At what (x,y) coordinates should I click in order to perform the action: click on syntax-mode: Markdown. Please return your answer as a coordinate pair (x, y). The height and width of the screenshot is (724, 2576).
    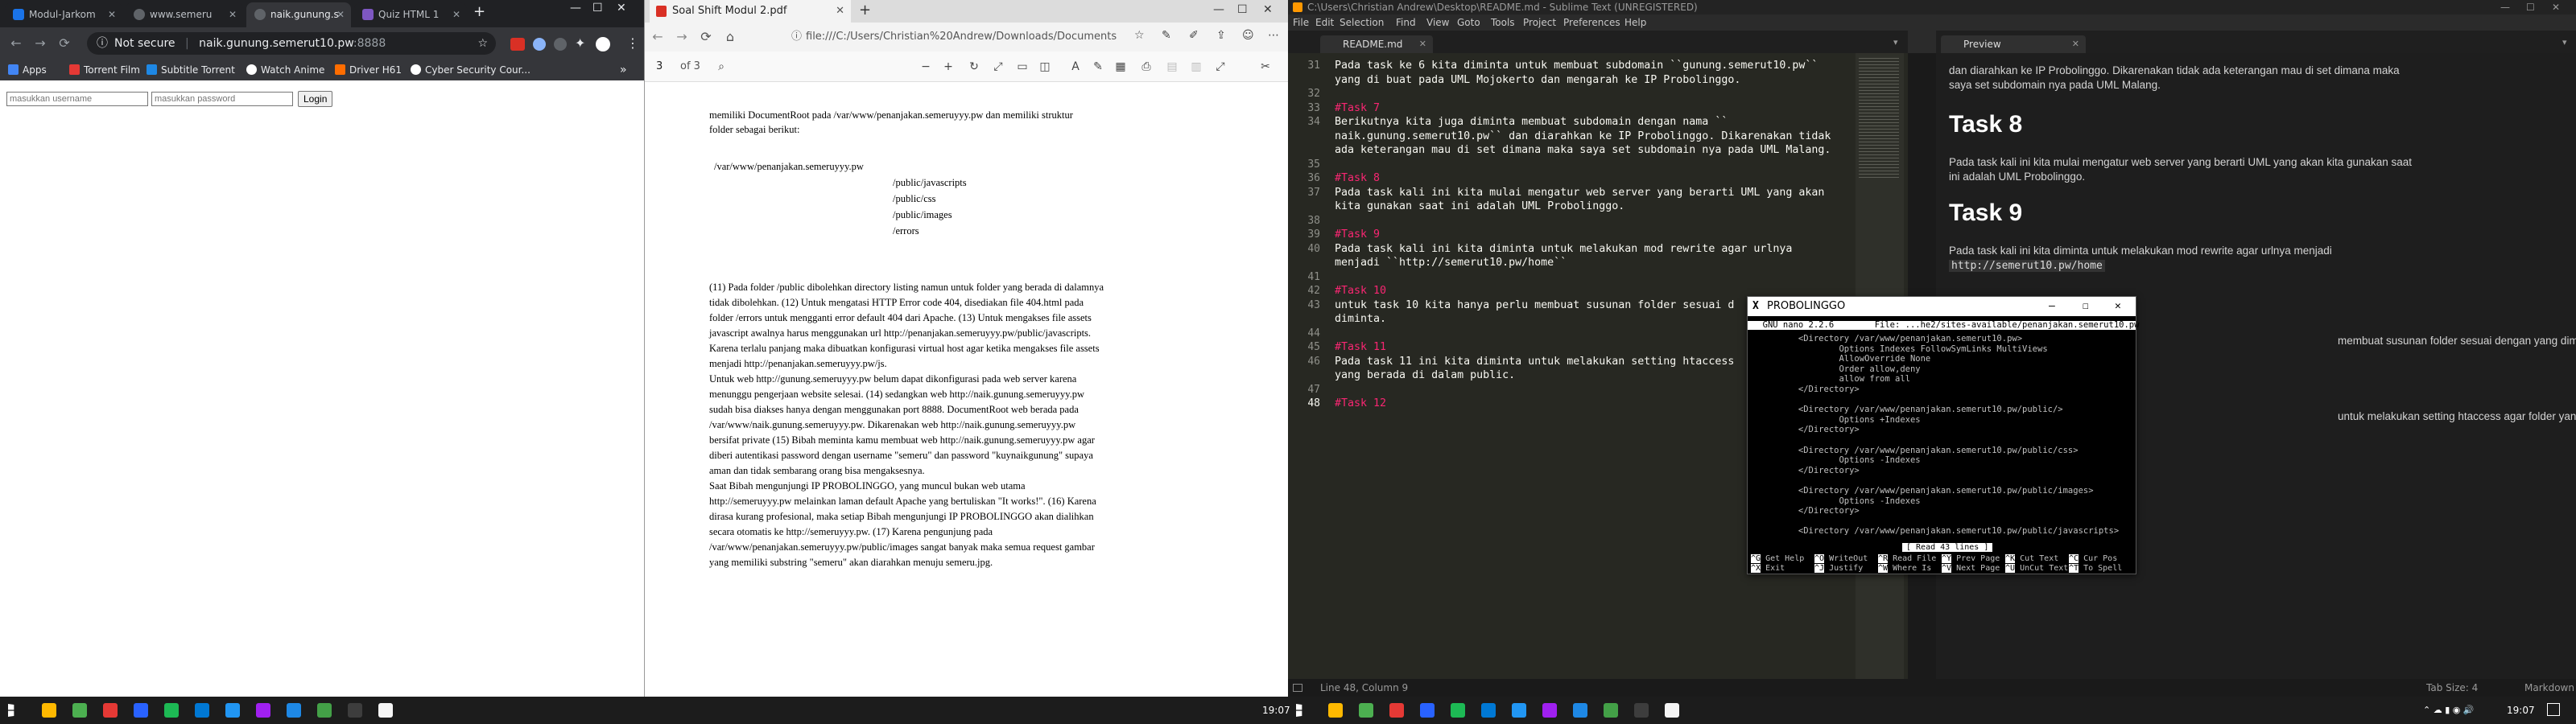
    Looking at the image, I should click on (2549, 688).